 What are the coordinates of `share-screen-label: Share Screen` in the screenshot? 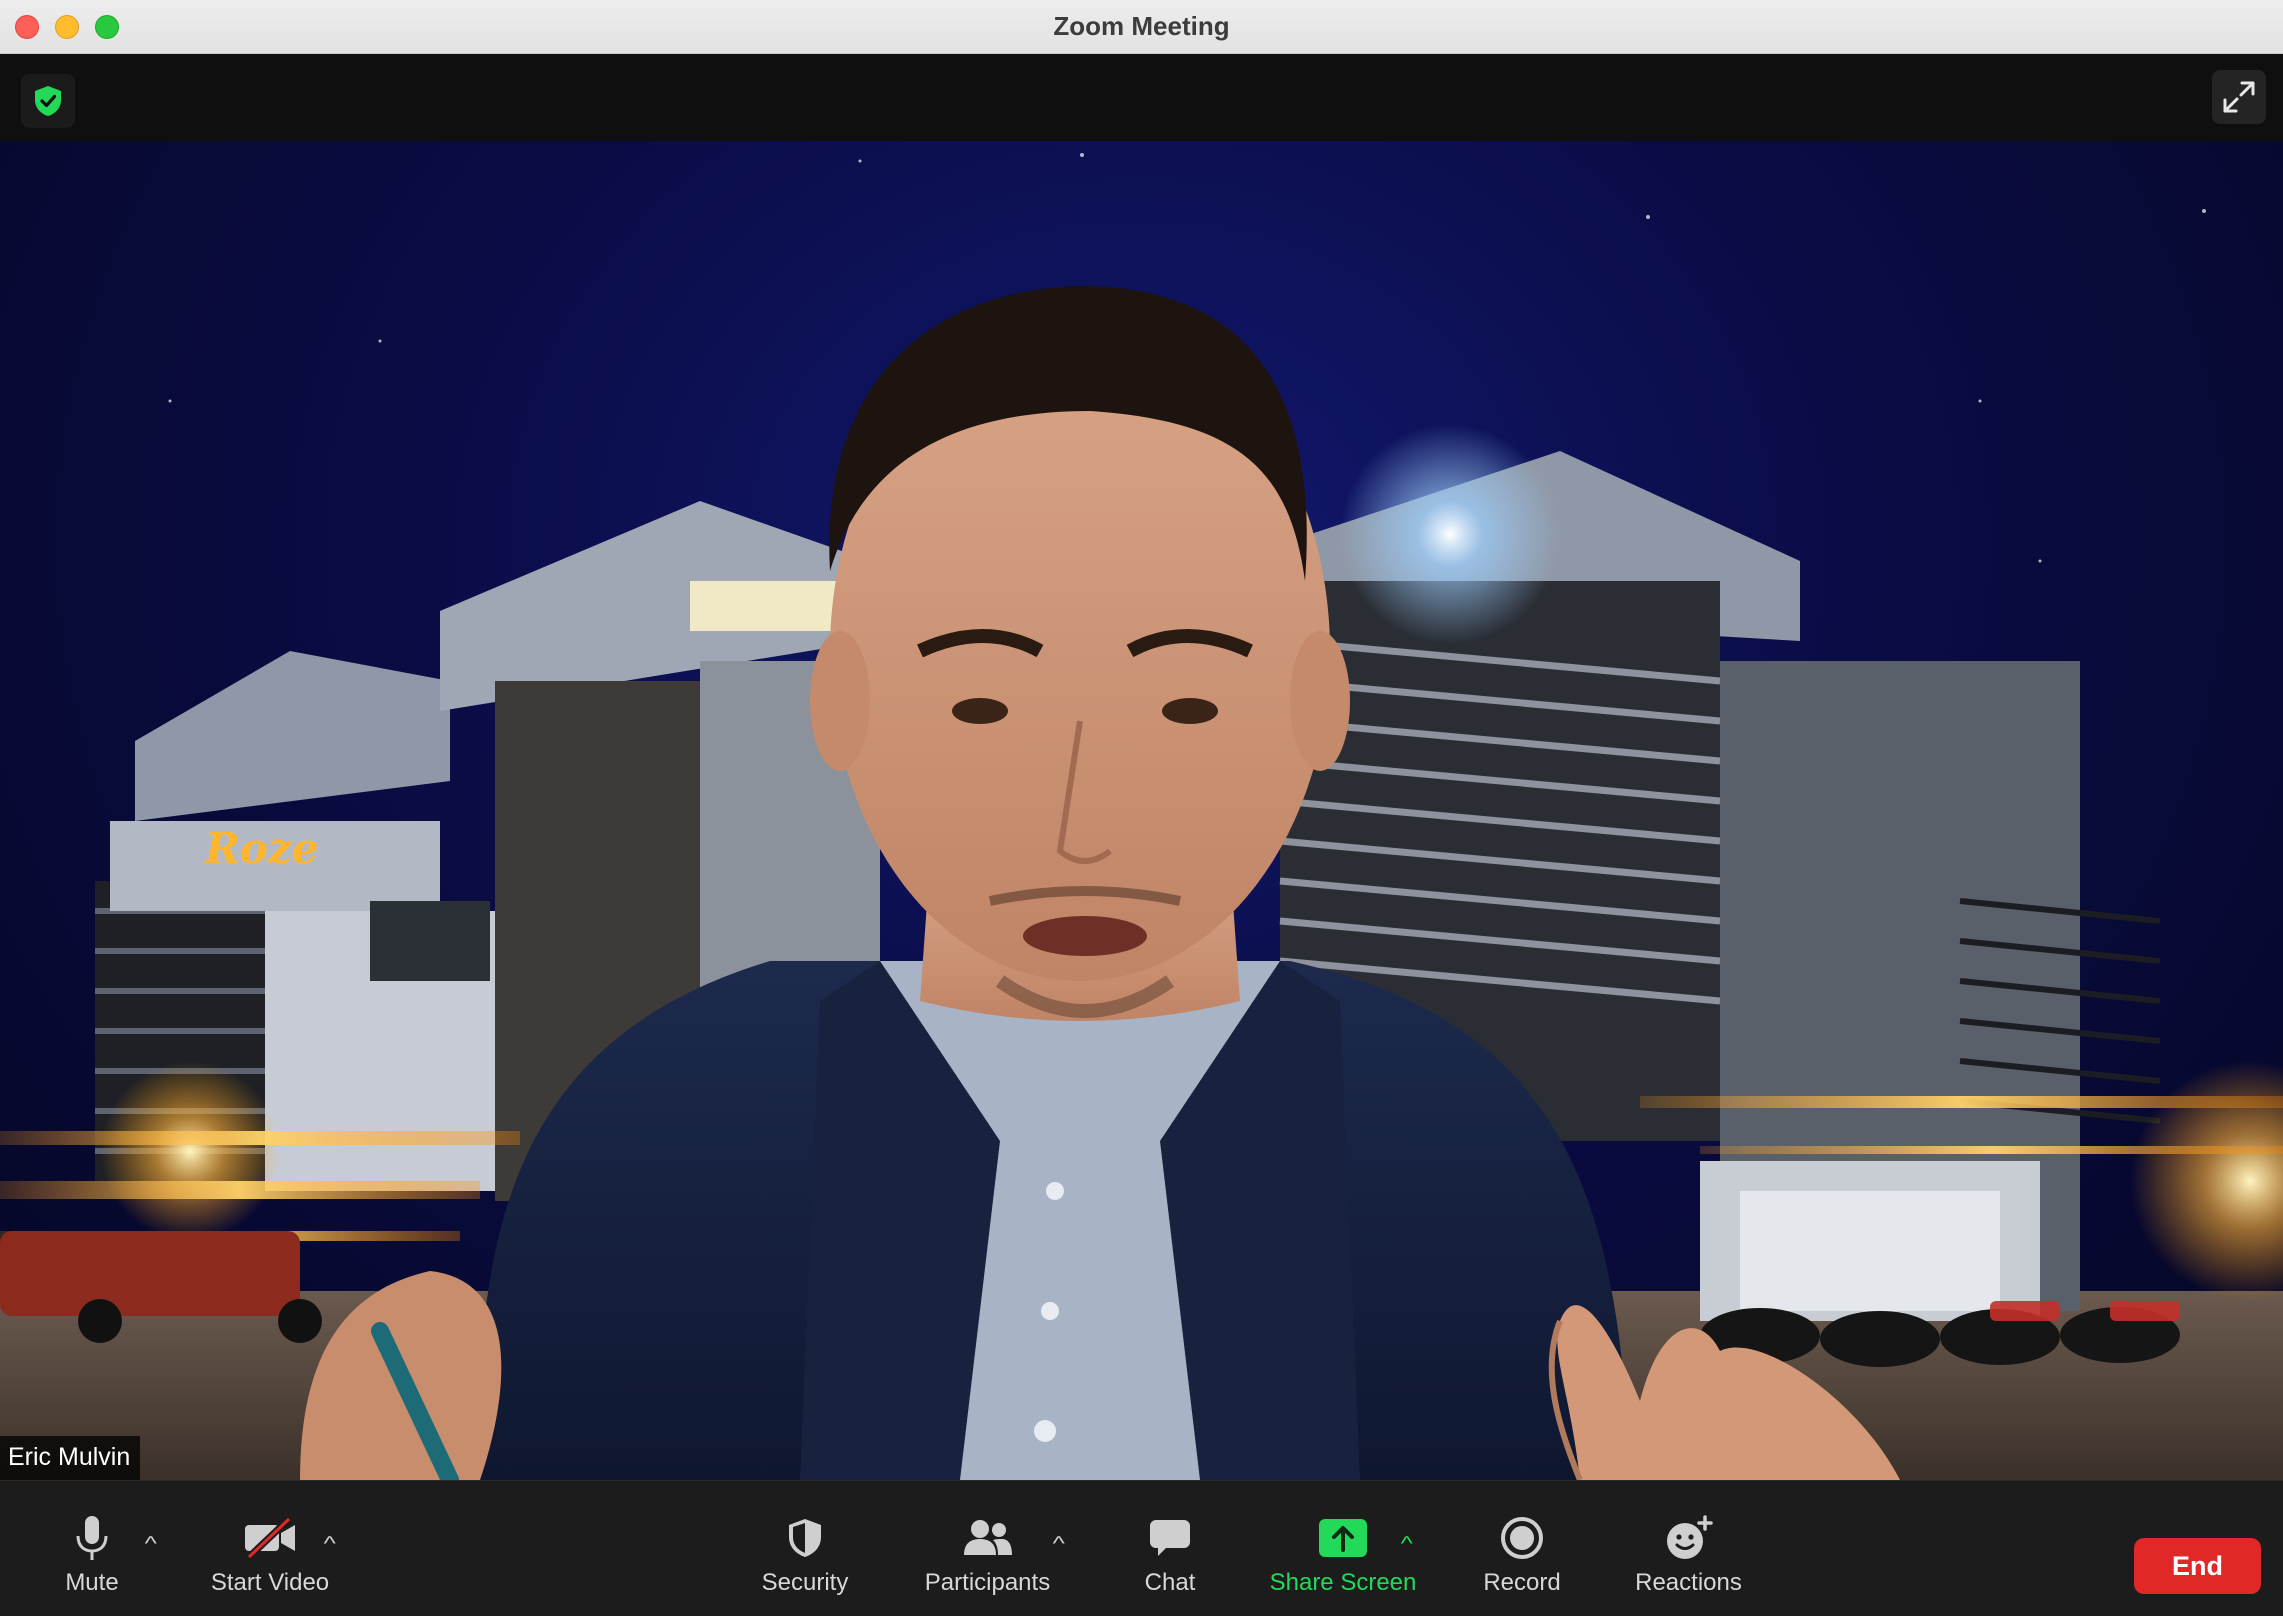 It's located at (1343, 1582).